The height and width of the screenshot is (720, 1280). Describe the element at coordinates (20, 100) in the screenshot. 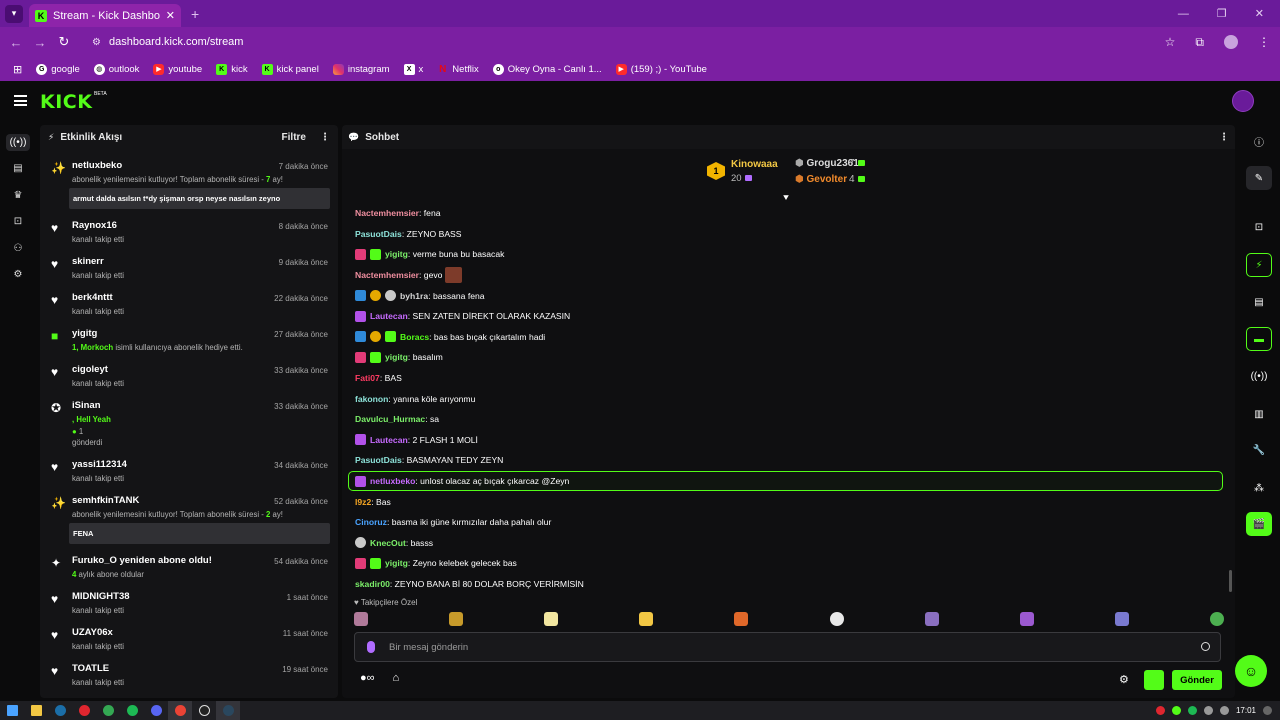

I see `menu-icon` at that location.